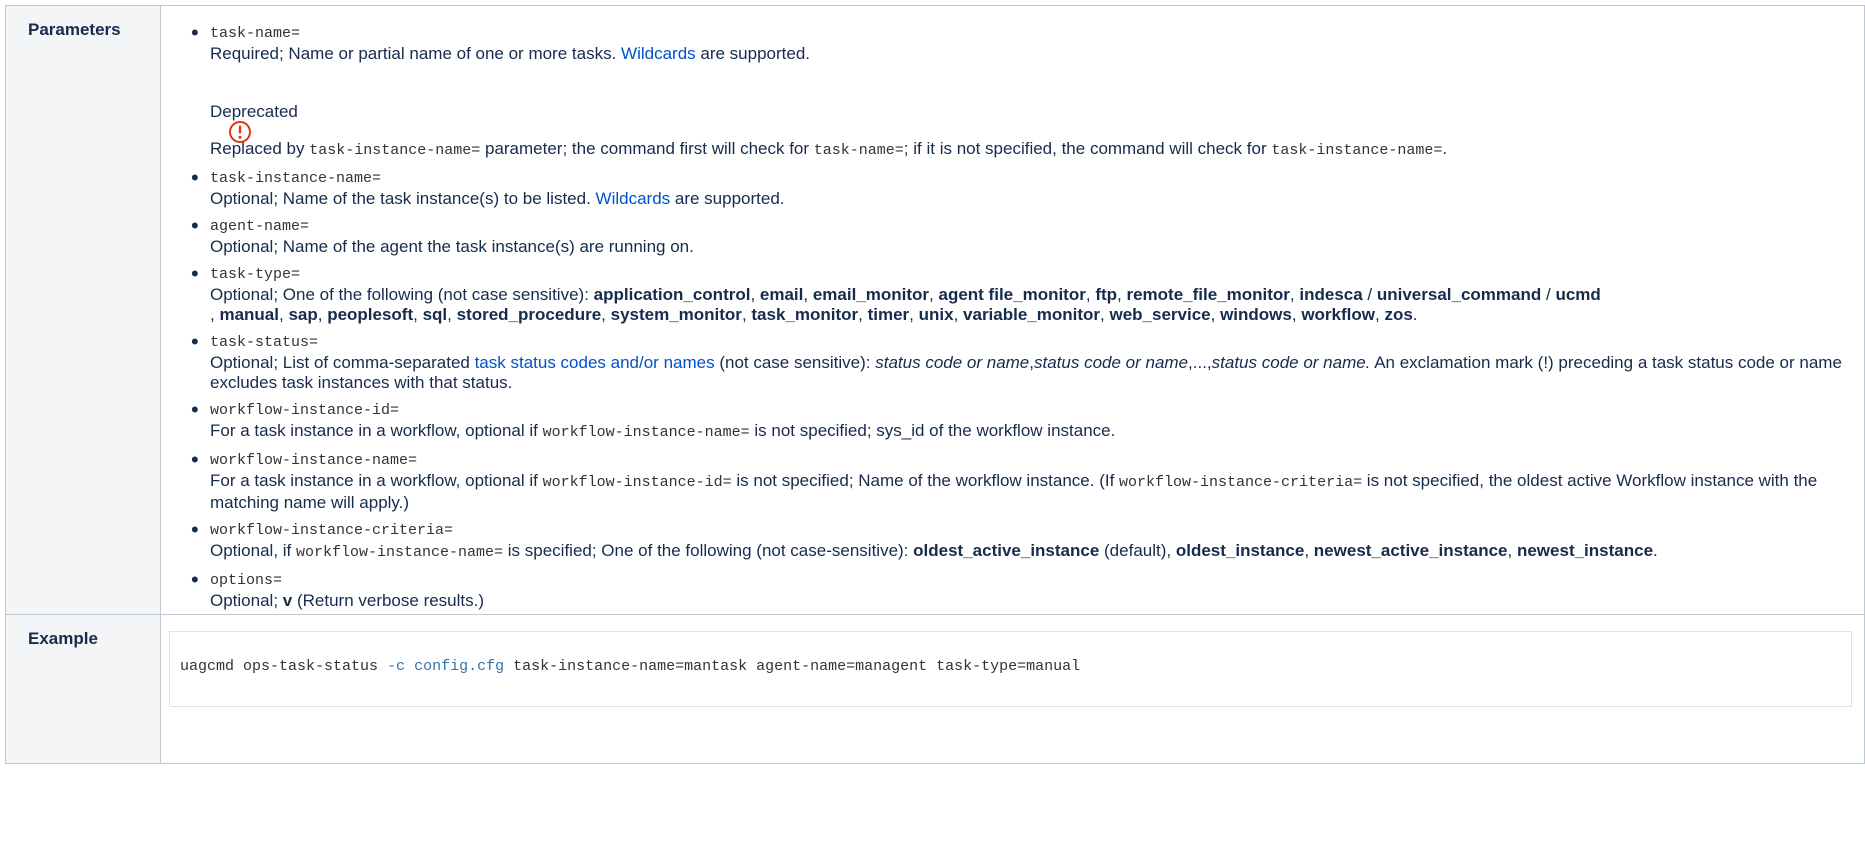 This screenshot has height=861, width=1865. Describe the element at coordinates (1160, 314) in the screenshot. I see `task-type-value: web_service` at that location.